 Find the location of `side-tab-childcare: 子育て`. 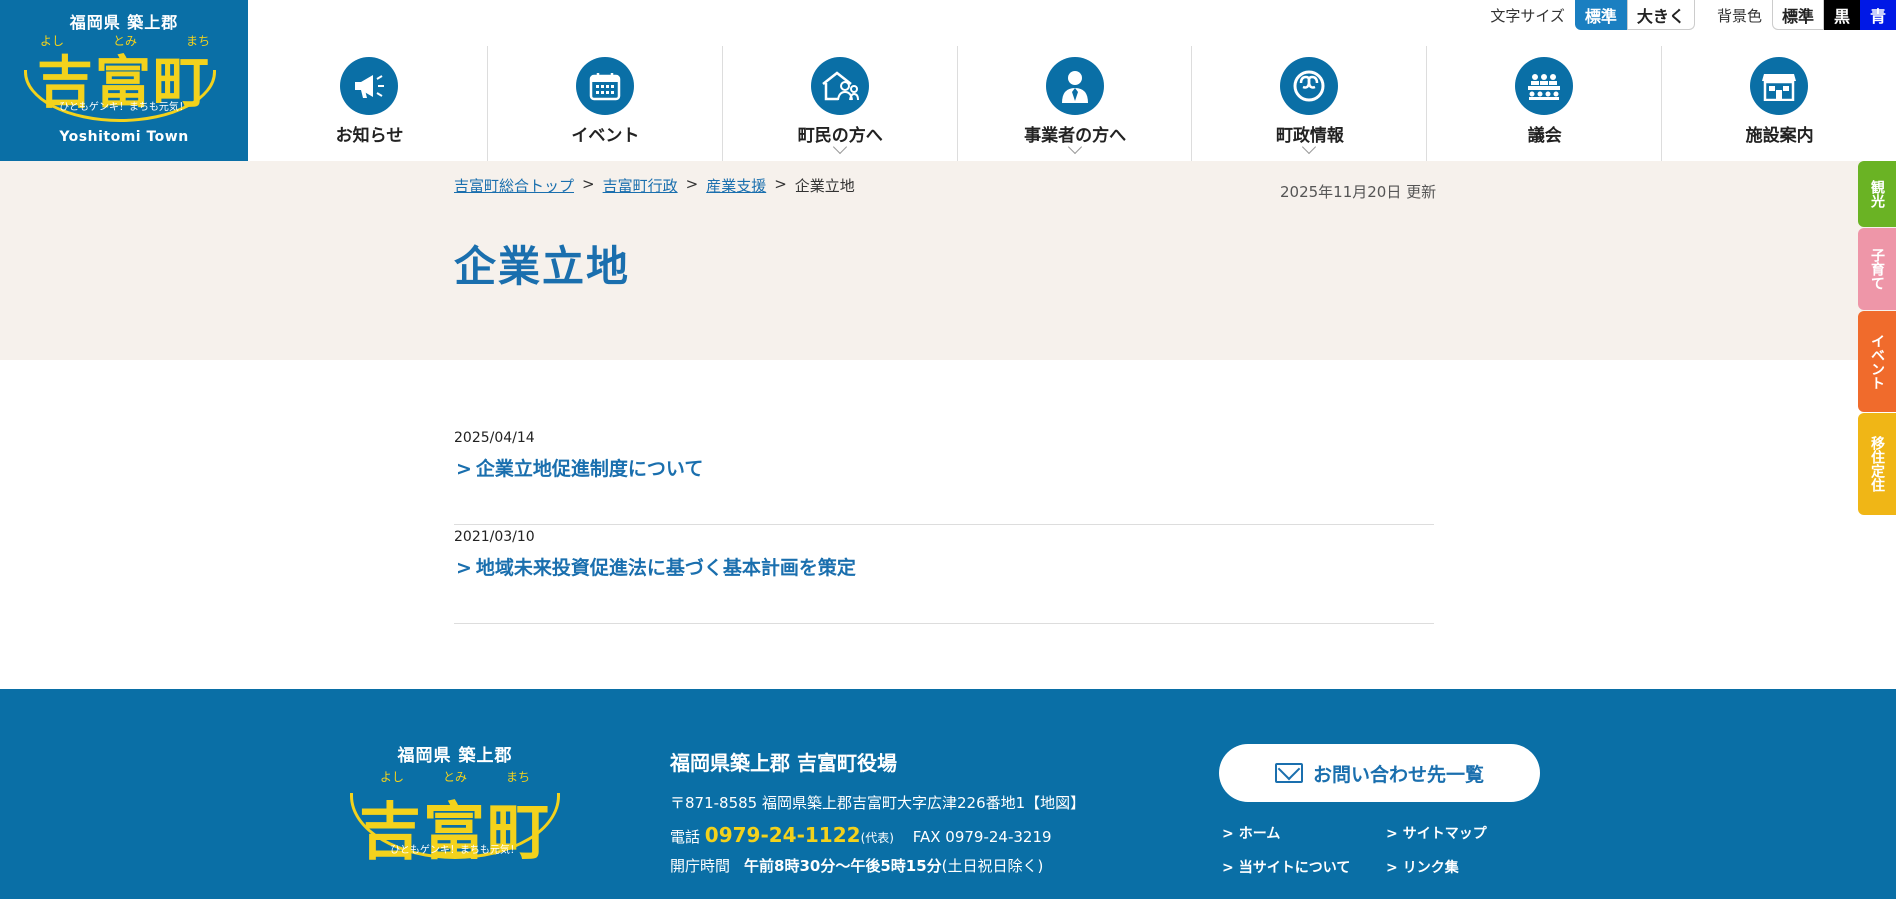

side-tab-childcare: 子育て is located at coordinates (1877, 269).